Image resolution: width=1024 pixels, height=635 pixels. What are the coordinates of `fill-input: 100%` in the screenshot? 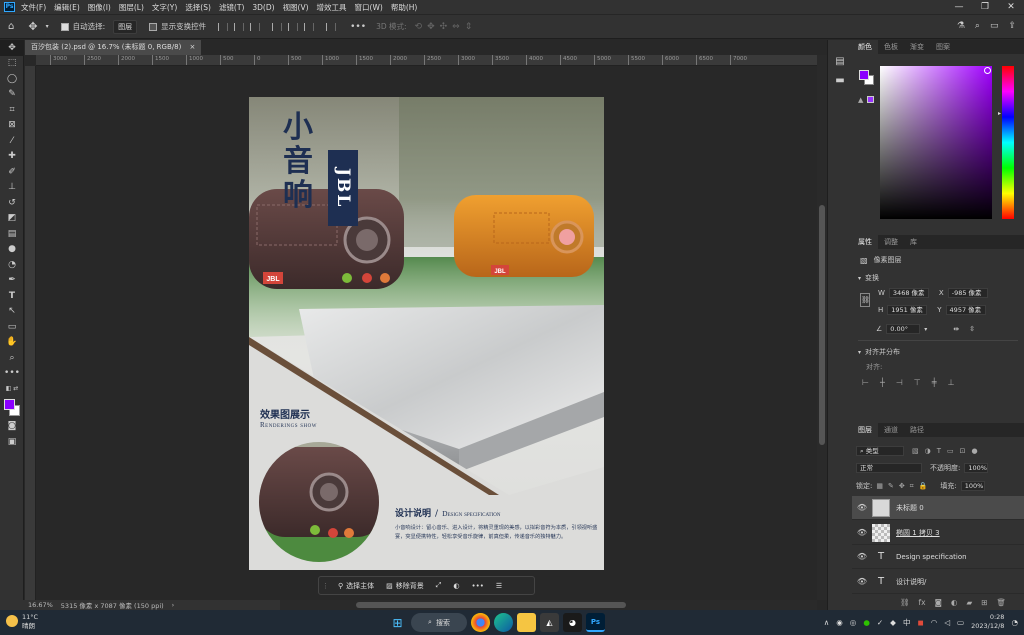 It's located at (972, 486).